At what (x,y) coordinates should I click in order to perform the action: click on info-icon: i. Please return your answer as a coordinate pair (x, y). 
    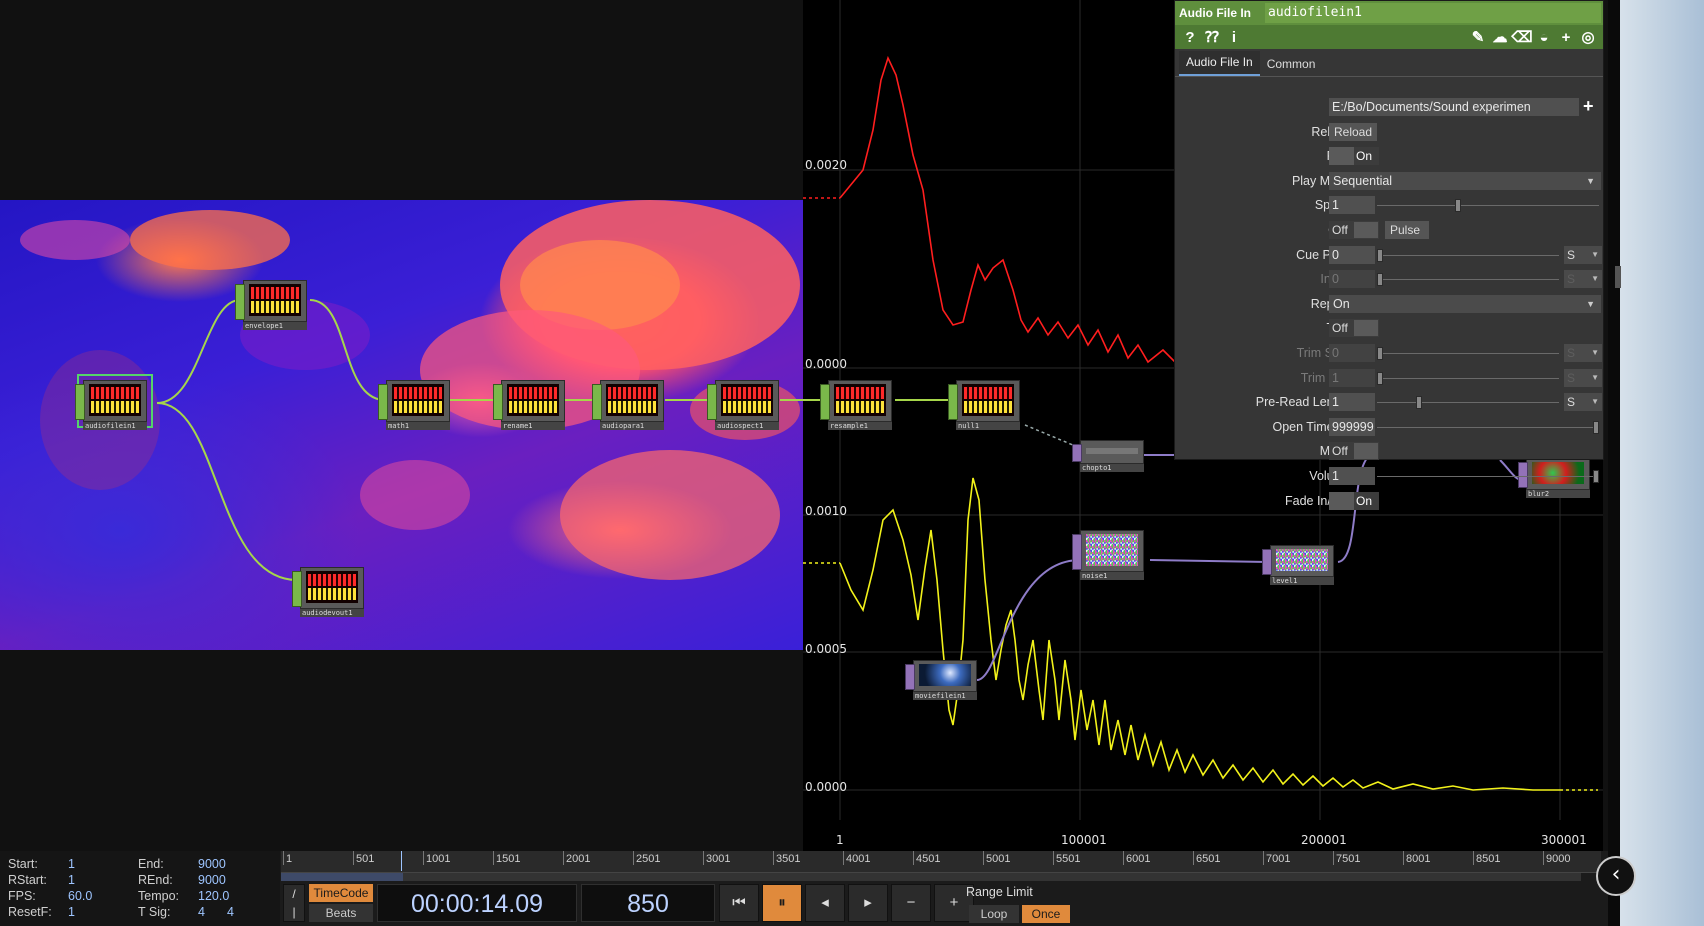
    Looking at the image, I should click on (1234, 37).